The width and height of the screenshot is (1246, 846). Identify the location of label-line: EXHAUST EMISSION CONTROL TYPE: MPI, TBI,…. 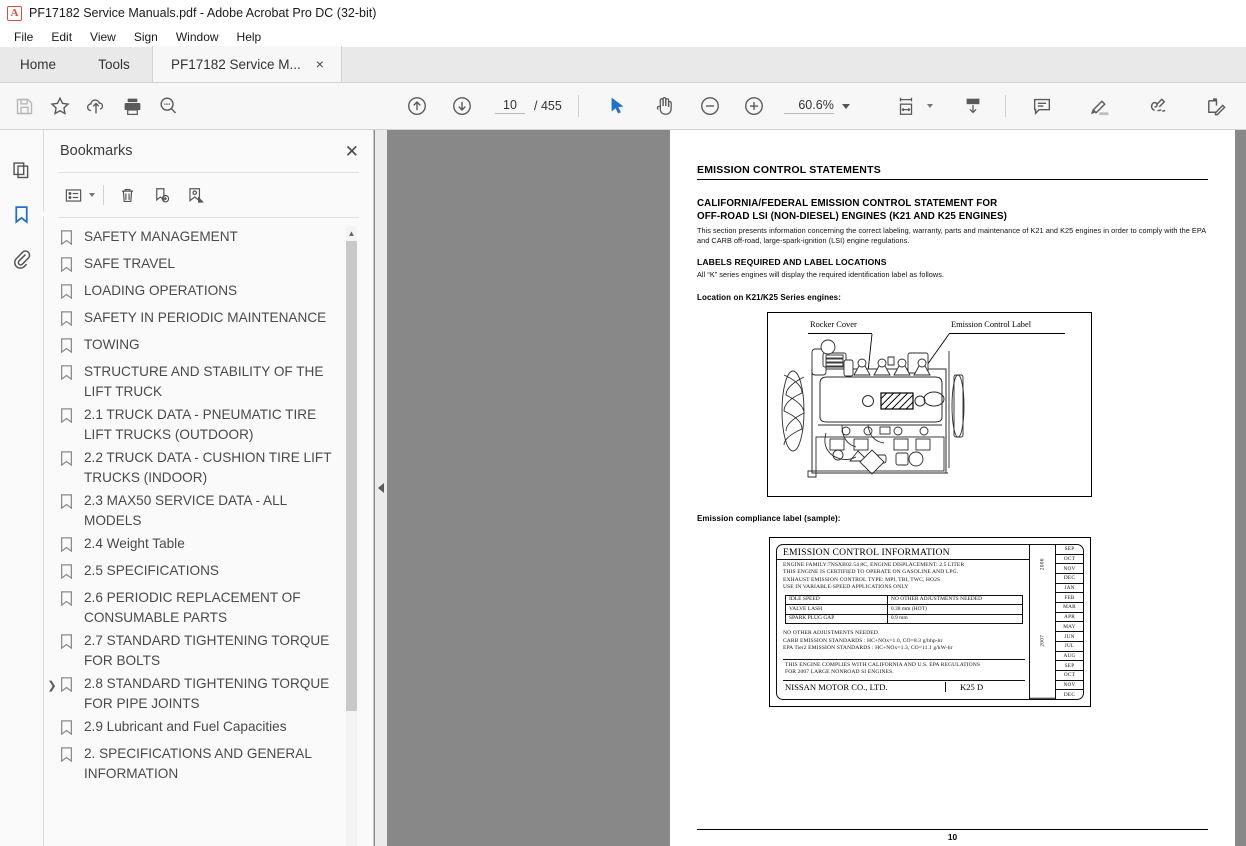
(862, 579).